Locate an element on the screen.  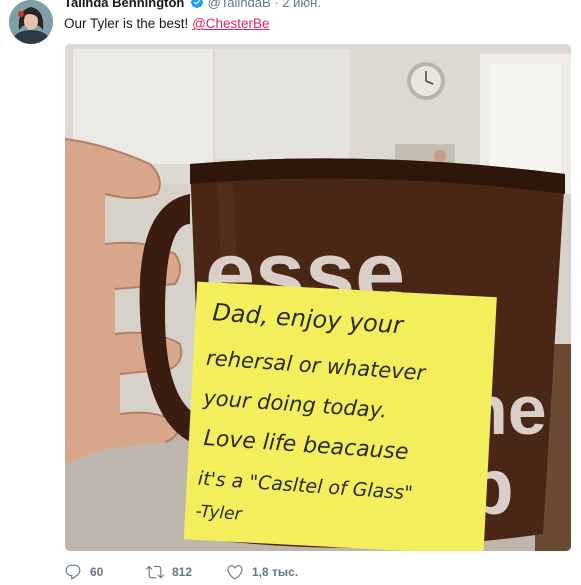
avatar is located at coordinates (31, 22).